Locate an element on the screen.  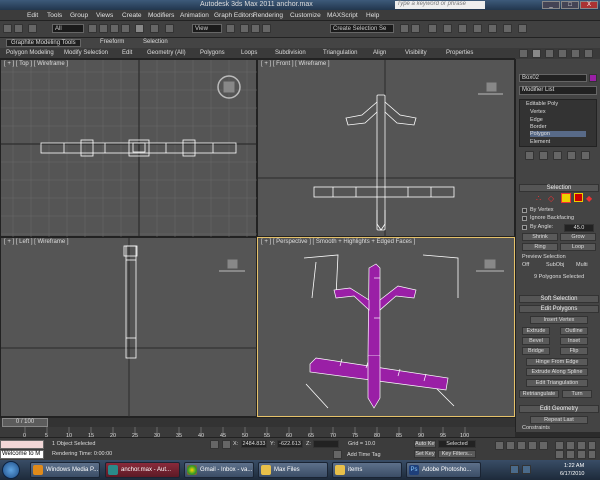
y-coord-field: -622.613 is located at coordinates (290, 444).